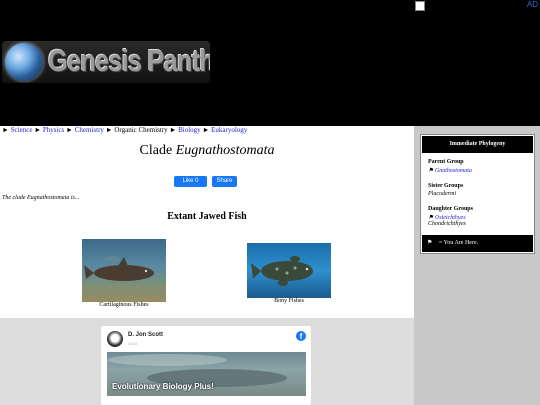 This screenshot has height=405, width=540. Describe the element at coordinates (229, 130) in the screenshot. I see `breadcrumb-item: Eukaryology` at that location.